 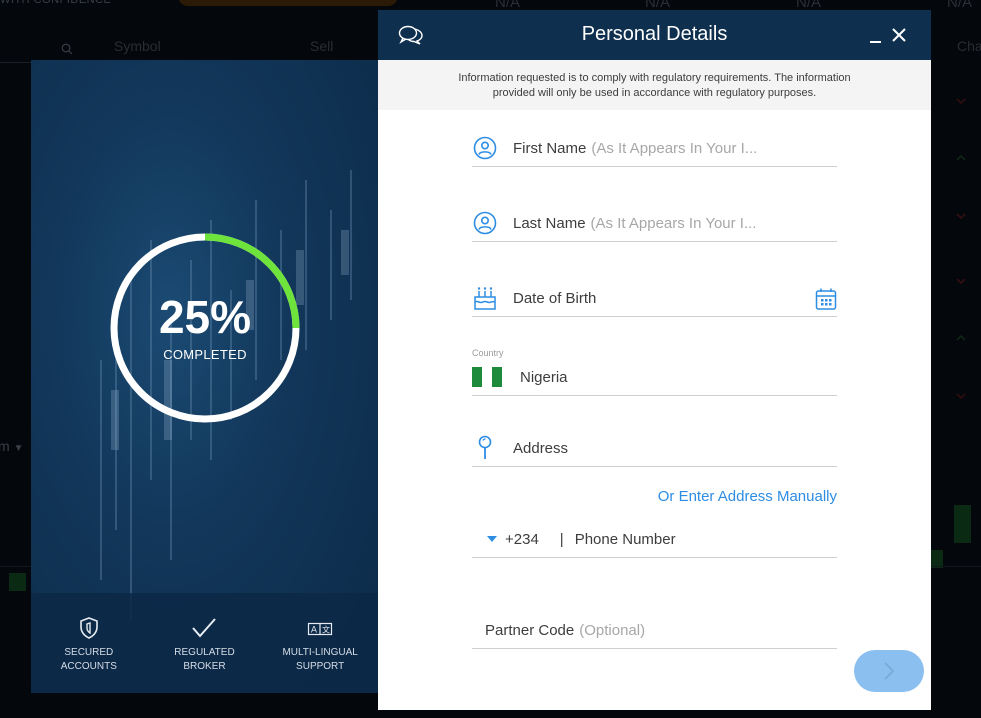 I want to click on column-symbol: Symbol, so click(x=137, y=46).